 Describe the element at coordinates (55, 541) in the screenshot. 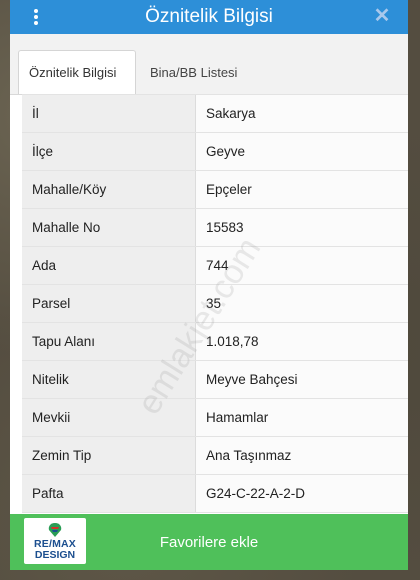

I see `remax-logo: RE/MAX DESIGN` at that location.